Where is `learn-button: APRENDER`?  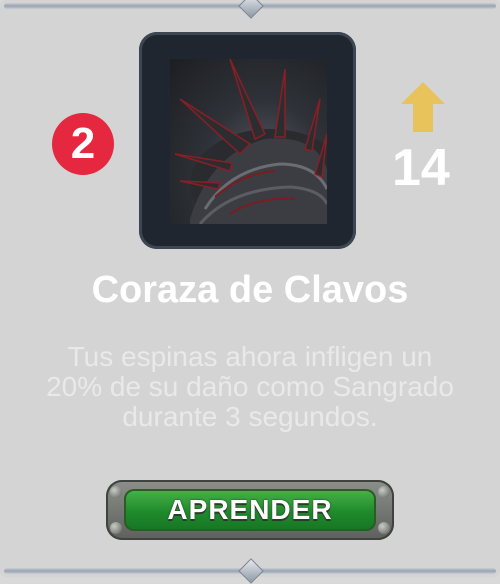 learn-button: APRENDER is located at coordinates (250, 510).